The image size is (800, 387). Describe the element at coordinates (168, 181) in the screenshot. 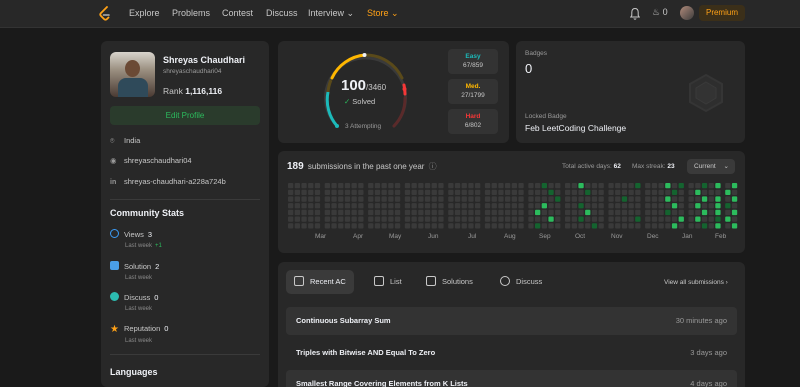

I see `linkedin-row: in shreyas-chaudhari-a228a724b` at that location.